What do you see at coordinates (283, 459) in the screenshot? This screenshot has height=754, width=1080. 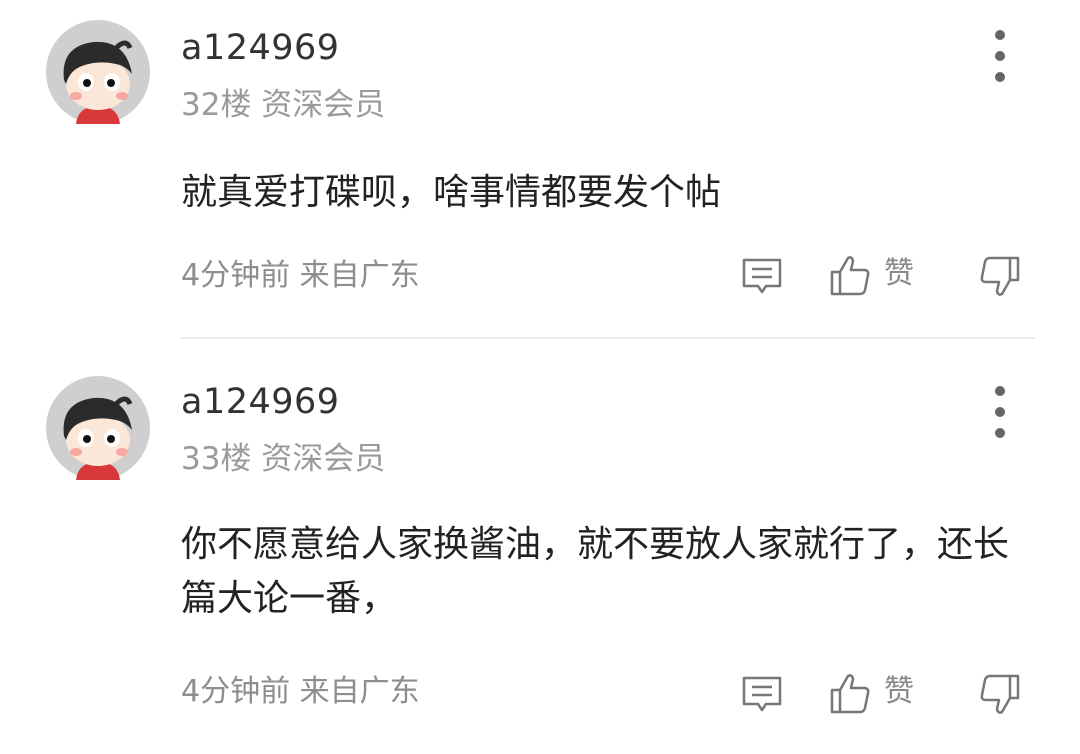 I see `floor-meta: 33楼 资深会员` at bounding box center [283, 459].